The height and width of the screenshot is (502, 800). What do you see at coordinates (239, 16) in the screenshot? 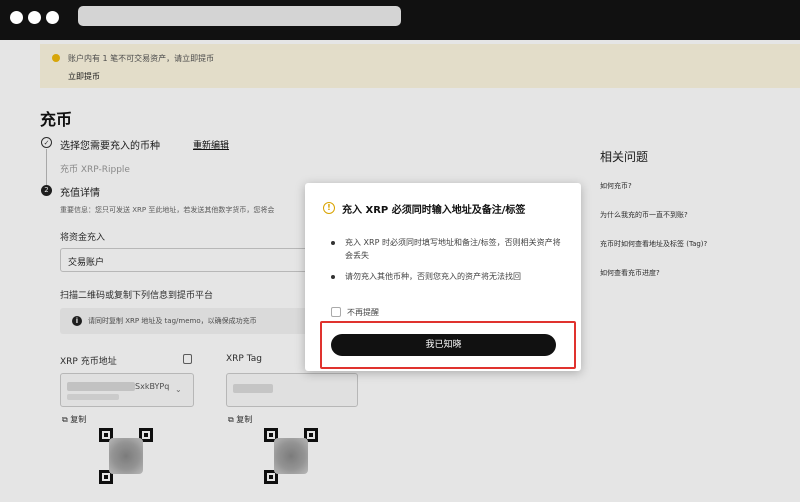
I see `address-bar` at bounding box center [239, 16].